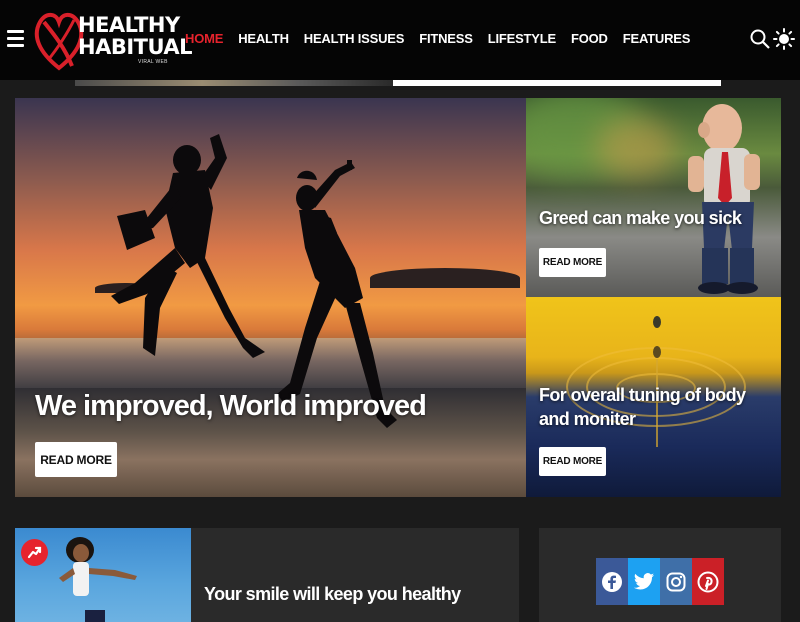 Image resolution: width=800 pixels, height=622 pixels. What do you see at coordinates (644, 581) in the screenshot?
I see `twitter-icon` at bounding box center [644, 581].